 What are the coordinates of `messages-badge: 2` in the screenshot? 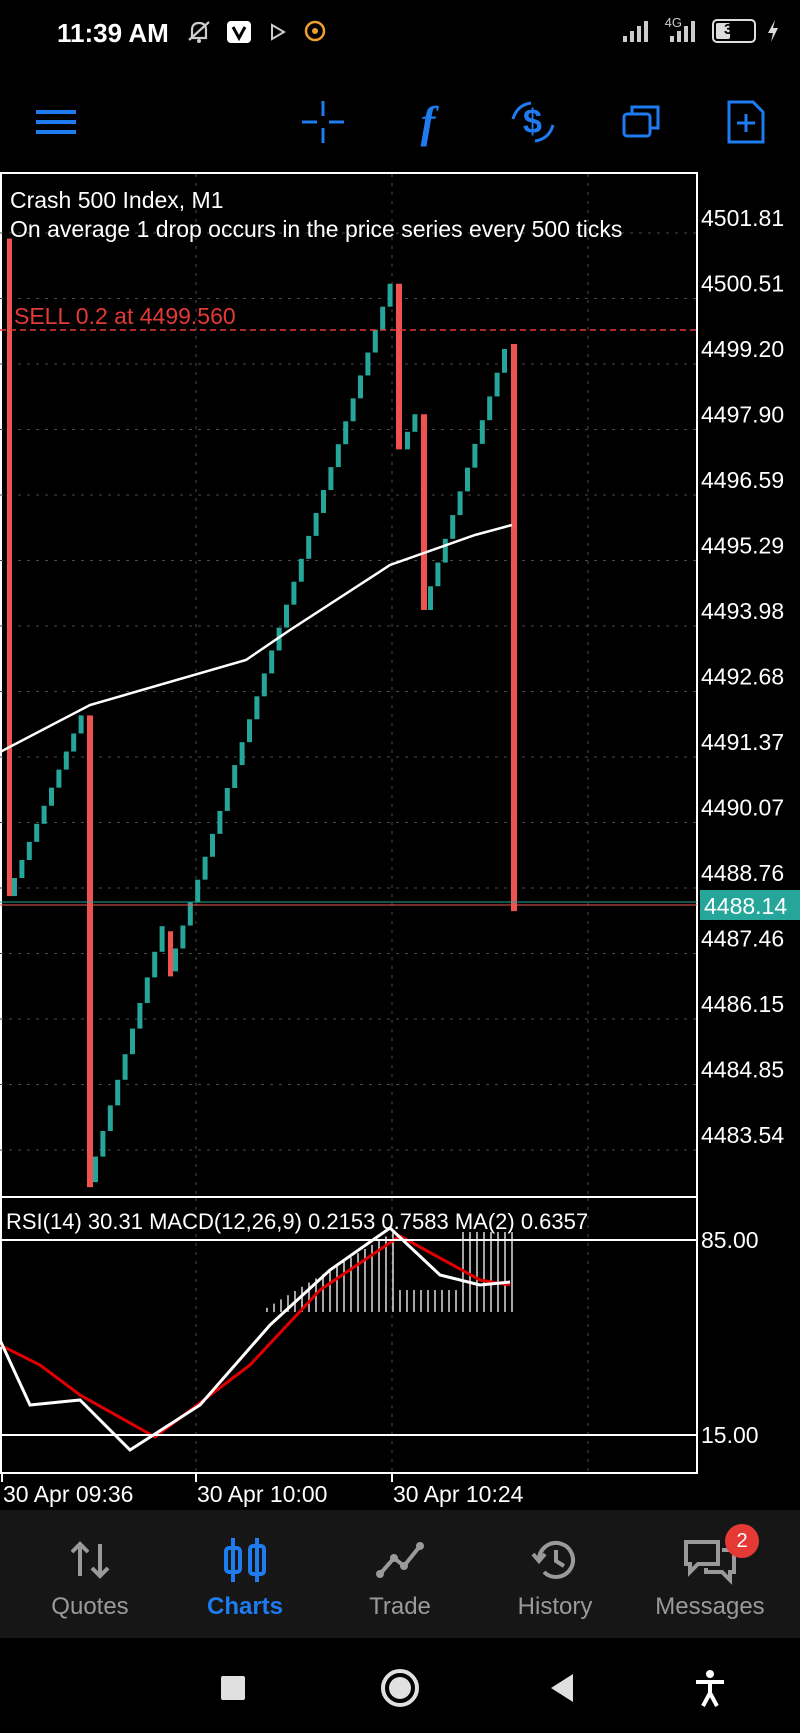 It's located at (742, 1541).